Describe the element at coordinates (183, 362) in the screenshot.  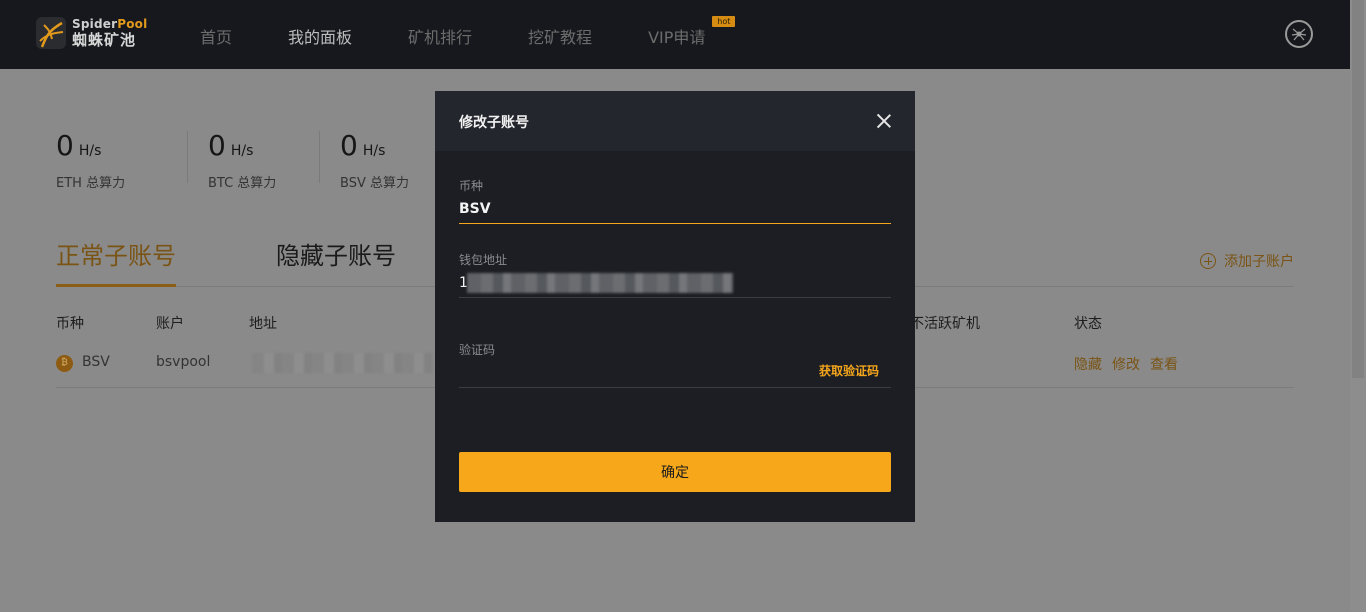
I see `row-account: bsvpool` at that location.